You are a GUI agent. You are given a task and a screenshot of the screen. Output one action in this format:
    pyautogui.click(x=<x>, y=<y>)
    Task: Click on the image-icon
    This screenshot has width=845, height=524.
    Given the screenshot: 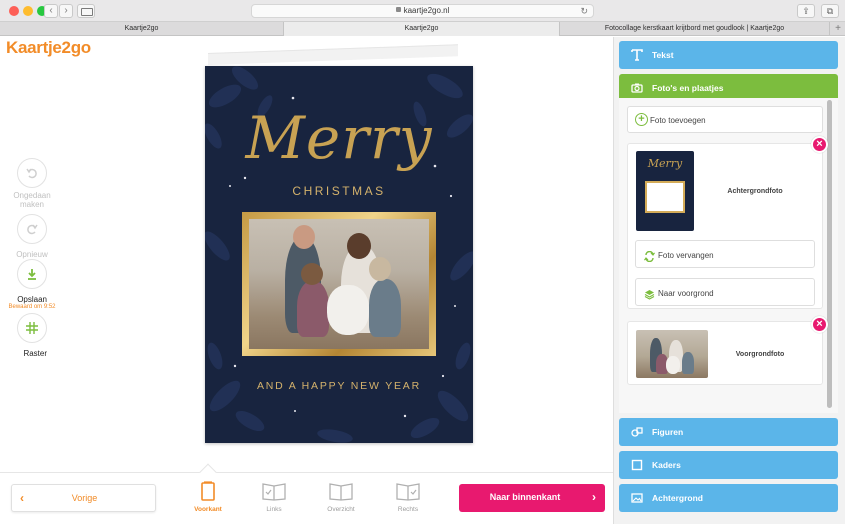 What is the action you would take?
    pyautogui.click(x=637, y=498)
    